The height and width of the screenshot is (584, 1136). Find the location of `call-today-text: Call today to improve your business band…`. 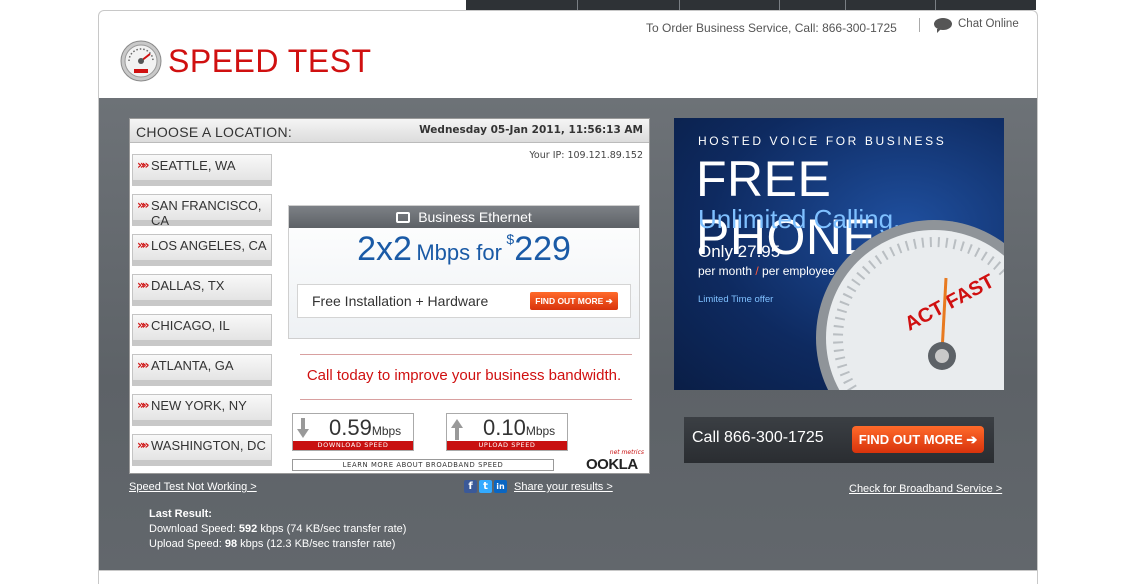

call-today-text: Call today to improve your business band… is located at coordinates (464, 375).